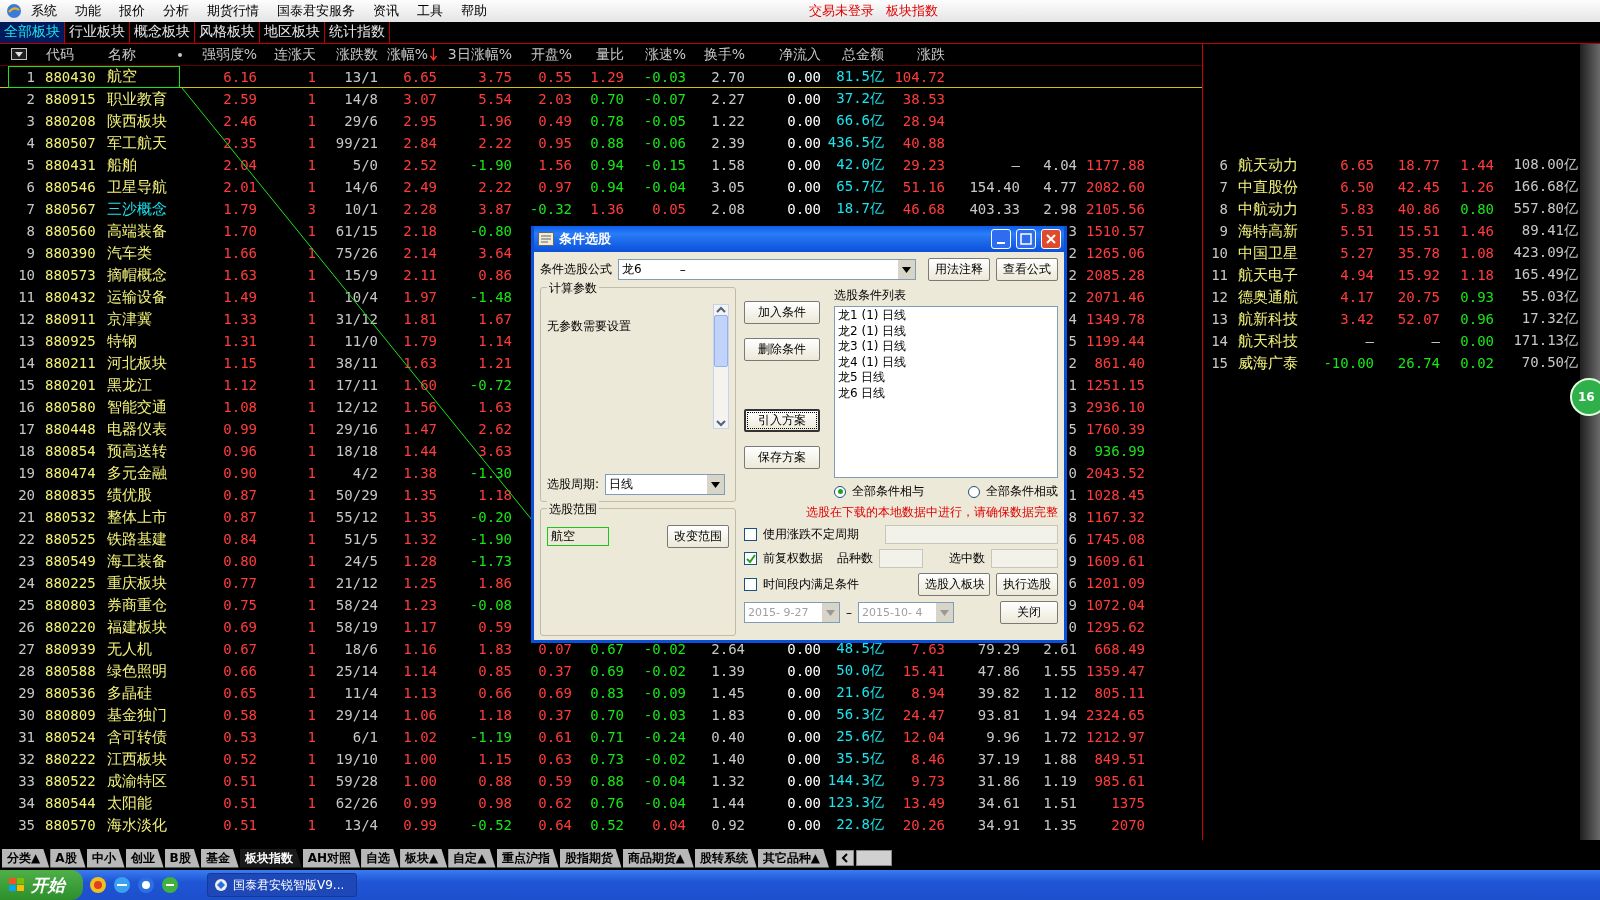  Describe the element at coordinates (68, 858) in the screenshot. I see `market-tab: A股` at that location.